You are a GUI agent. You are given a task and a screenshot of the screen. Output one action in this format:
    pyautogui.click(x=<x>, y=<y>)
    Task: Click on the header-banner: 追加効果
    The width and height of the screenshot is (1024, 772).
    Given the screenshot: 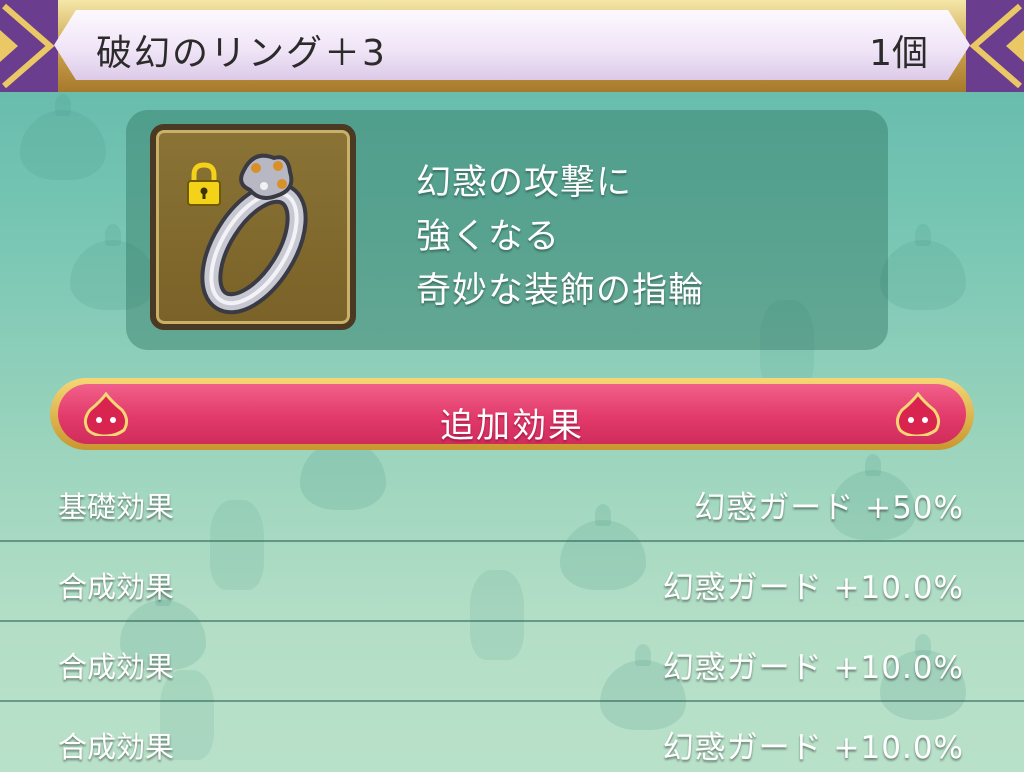 What is the action you would take?
    pyautogui.click(x=512, y=415)
    